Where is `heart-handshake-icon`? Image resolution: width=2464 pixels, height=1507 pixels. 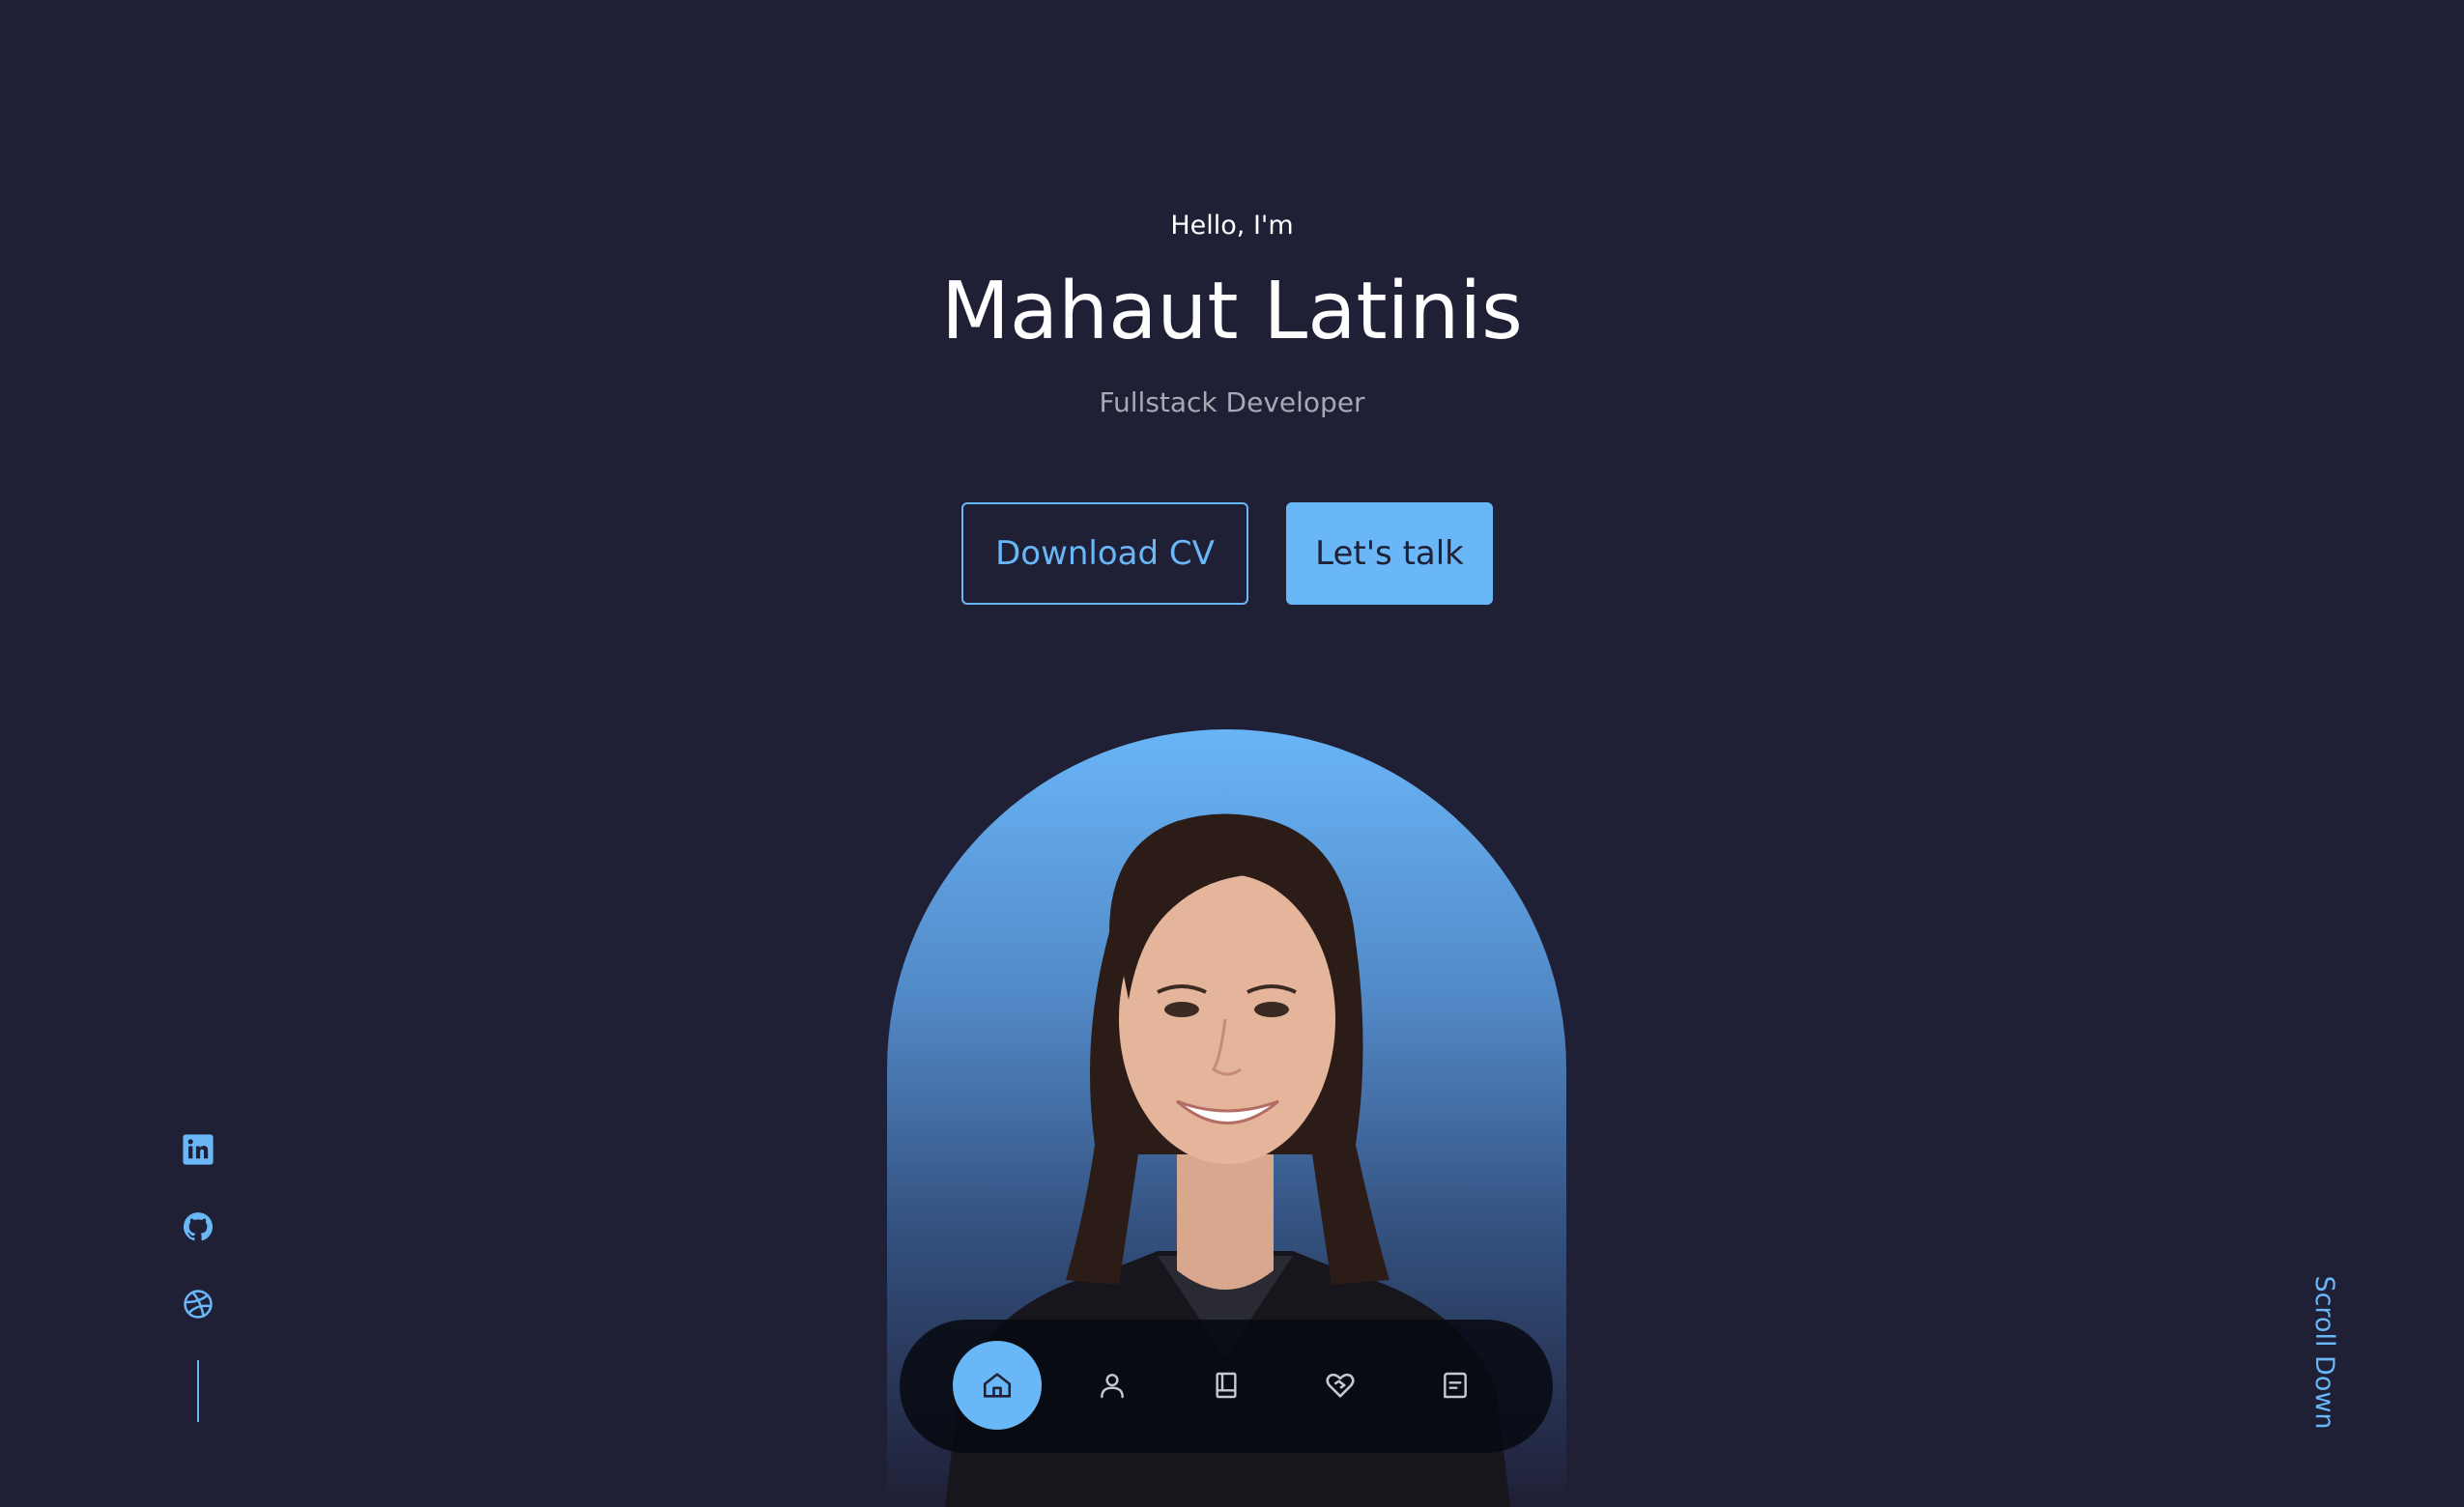 heart-handshake-icon is located at coordinates (1340, 1385).